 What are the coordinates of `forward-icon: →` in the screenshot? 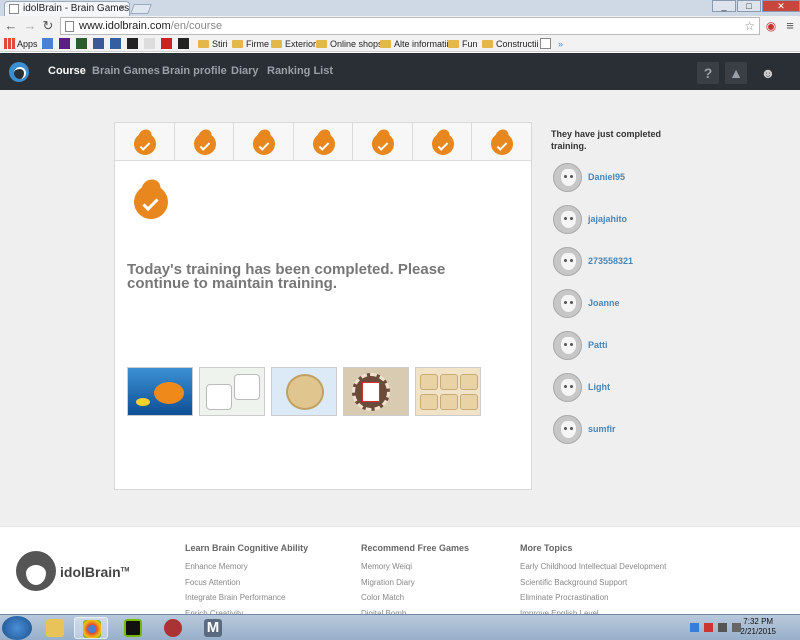 It's located at (30, 26).